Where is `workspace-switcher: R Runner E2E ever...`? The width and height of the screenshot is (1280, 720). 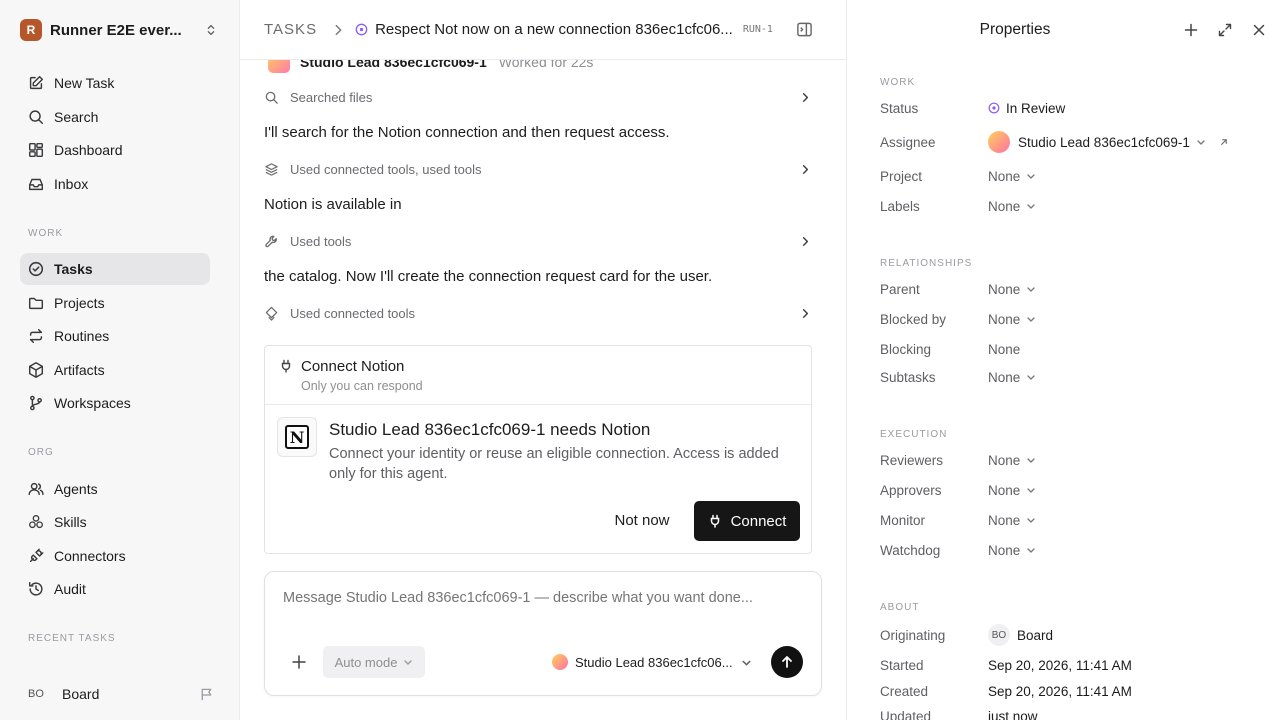
workspace-switcher: R Runner E2E ever... is located at coordinates (119, 30).